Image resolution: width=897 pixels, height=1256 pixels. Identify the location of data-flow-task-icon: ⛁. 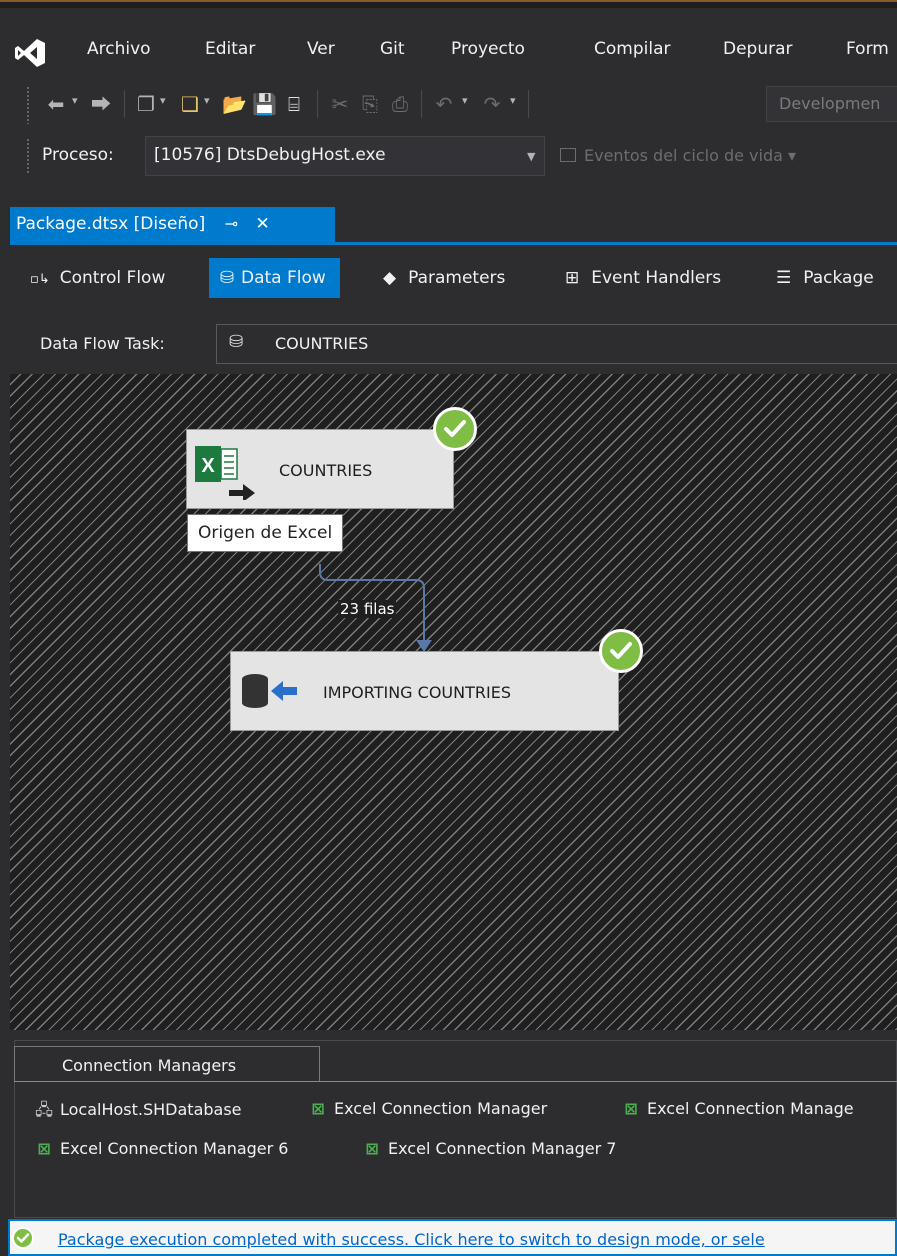
(236, 342).